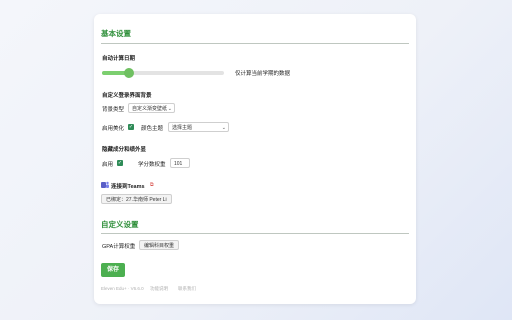  Describe the element at coordinates (163, 73) in the screenshot. I see `auto-calc-slider` at that location.